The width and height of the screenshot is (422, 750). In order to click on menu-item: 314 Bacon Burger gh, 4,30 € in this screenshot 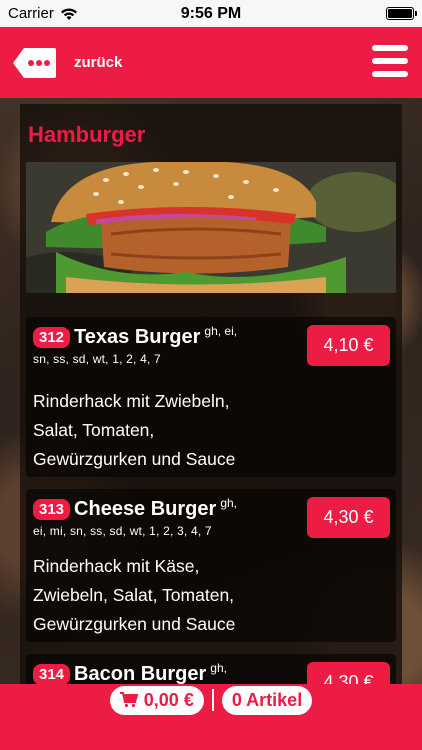, I will do `click(211, 669)`.